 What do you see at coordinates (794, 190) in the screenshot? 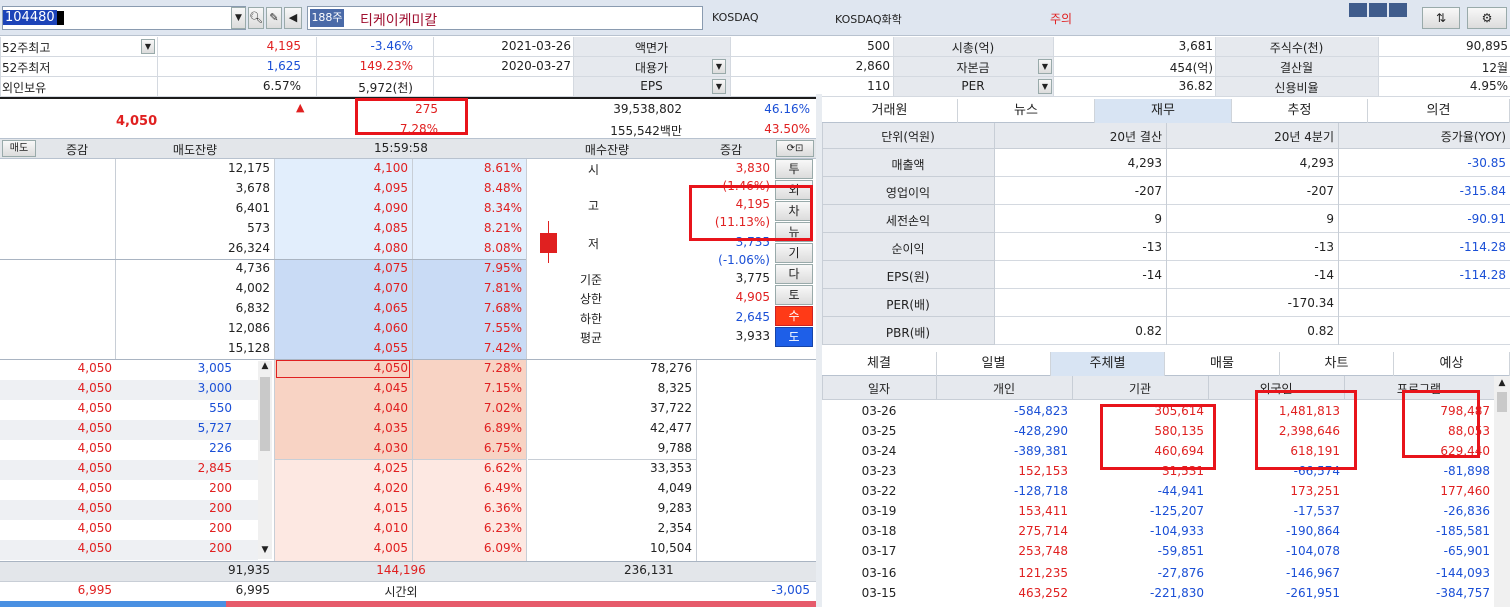
I see `side-button: 외` at bounding box center [794, 190].